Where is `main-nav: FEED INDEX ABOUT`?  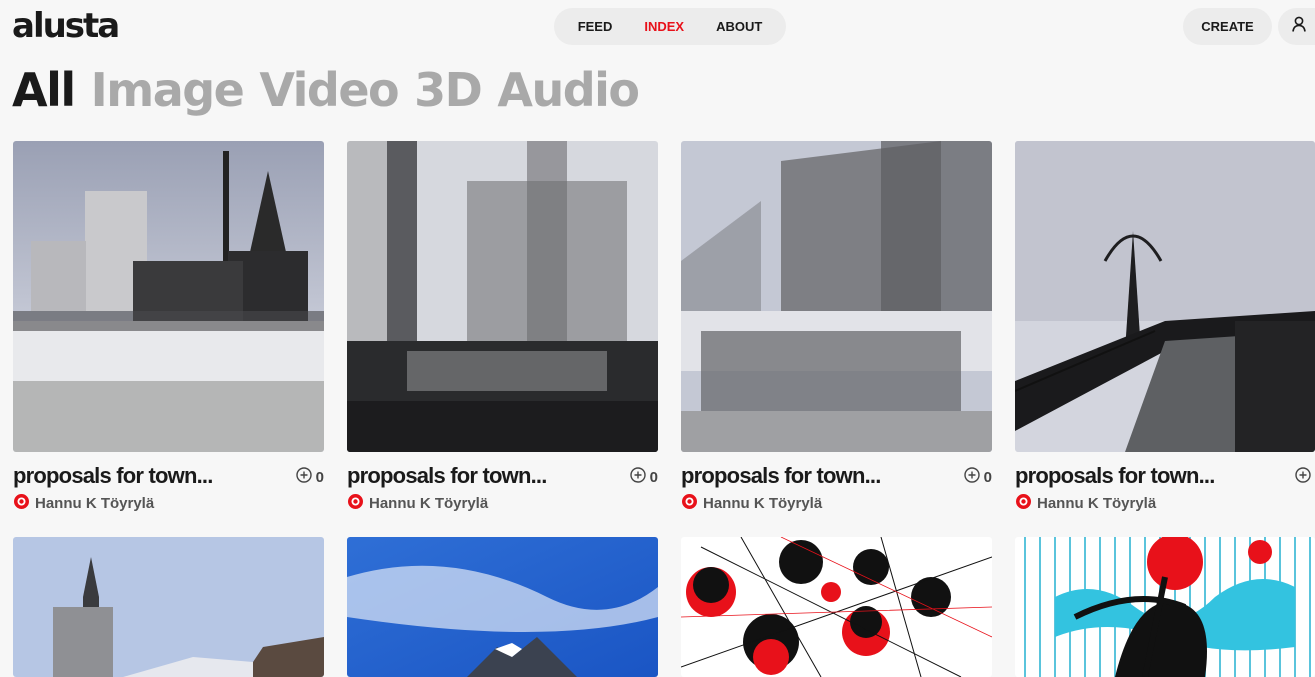
main-nav: FEED INDEX ABOUT is located at coordinates (670, 26).